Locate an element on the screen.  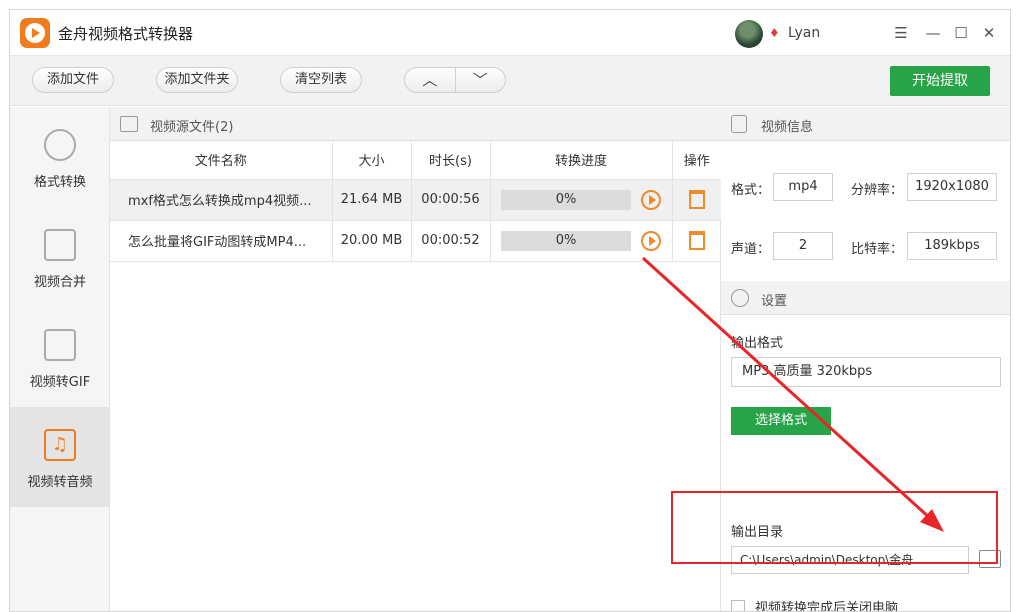
sidebar: 格式转换 视频合并 视频转GIF ♫ 视频转音频 is located at coordinates (60, 359).